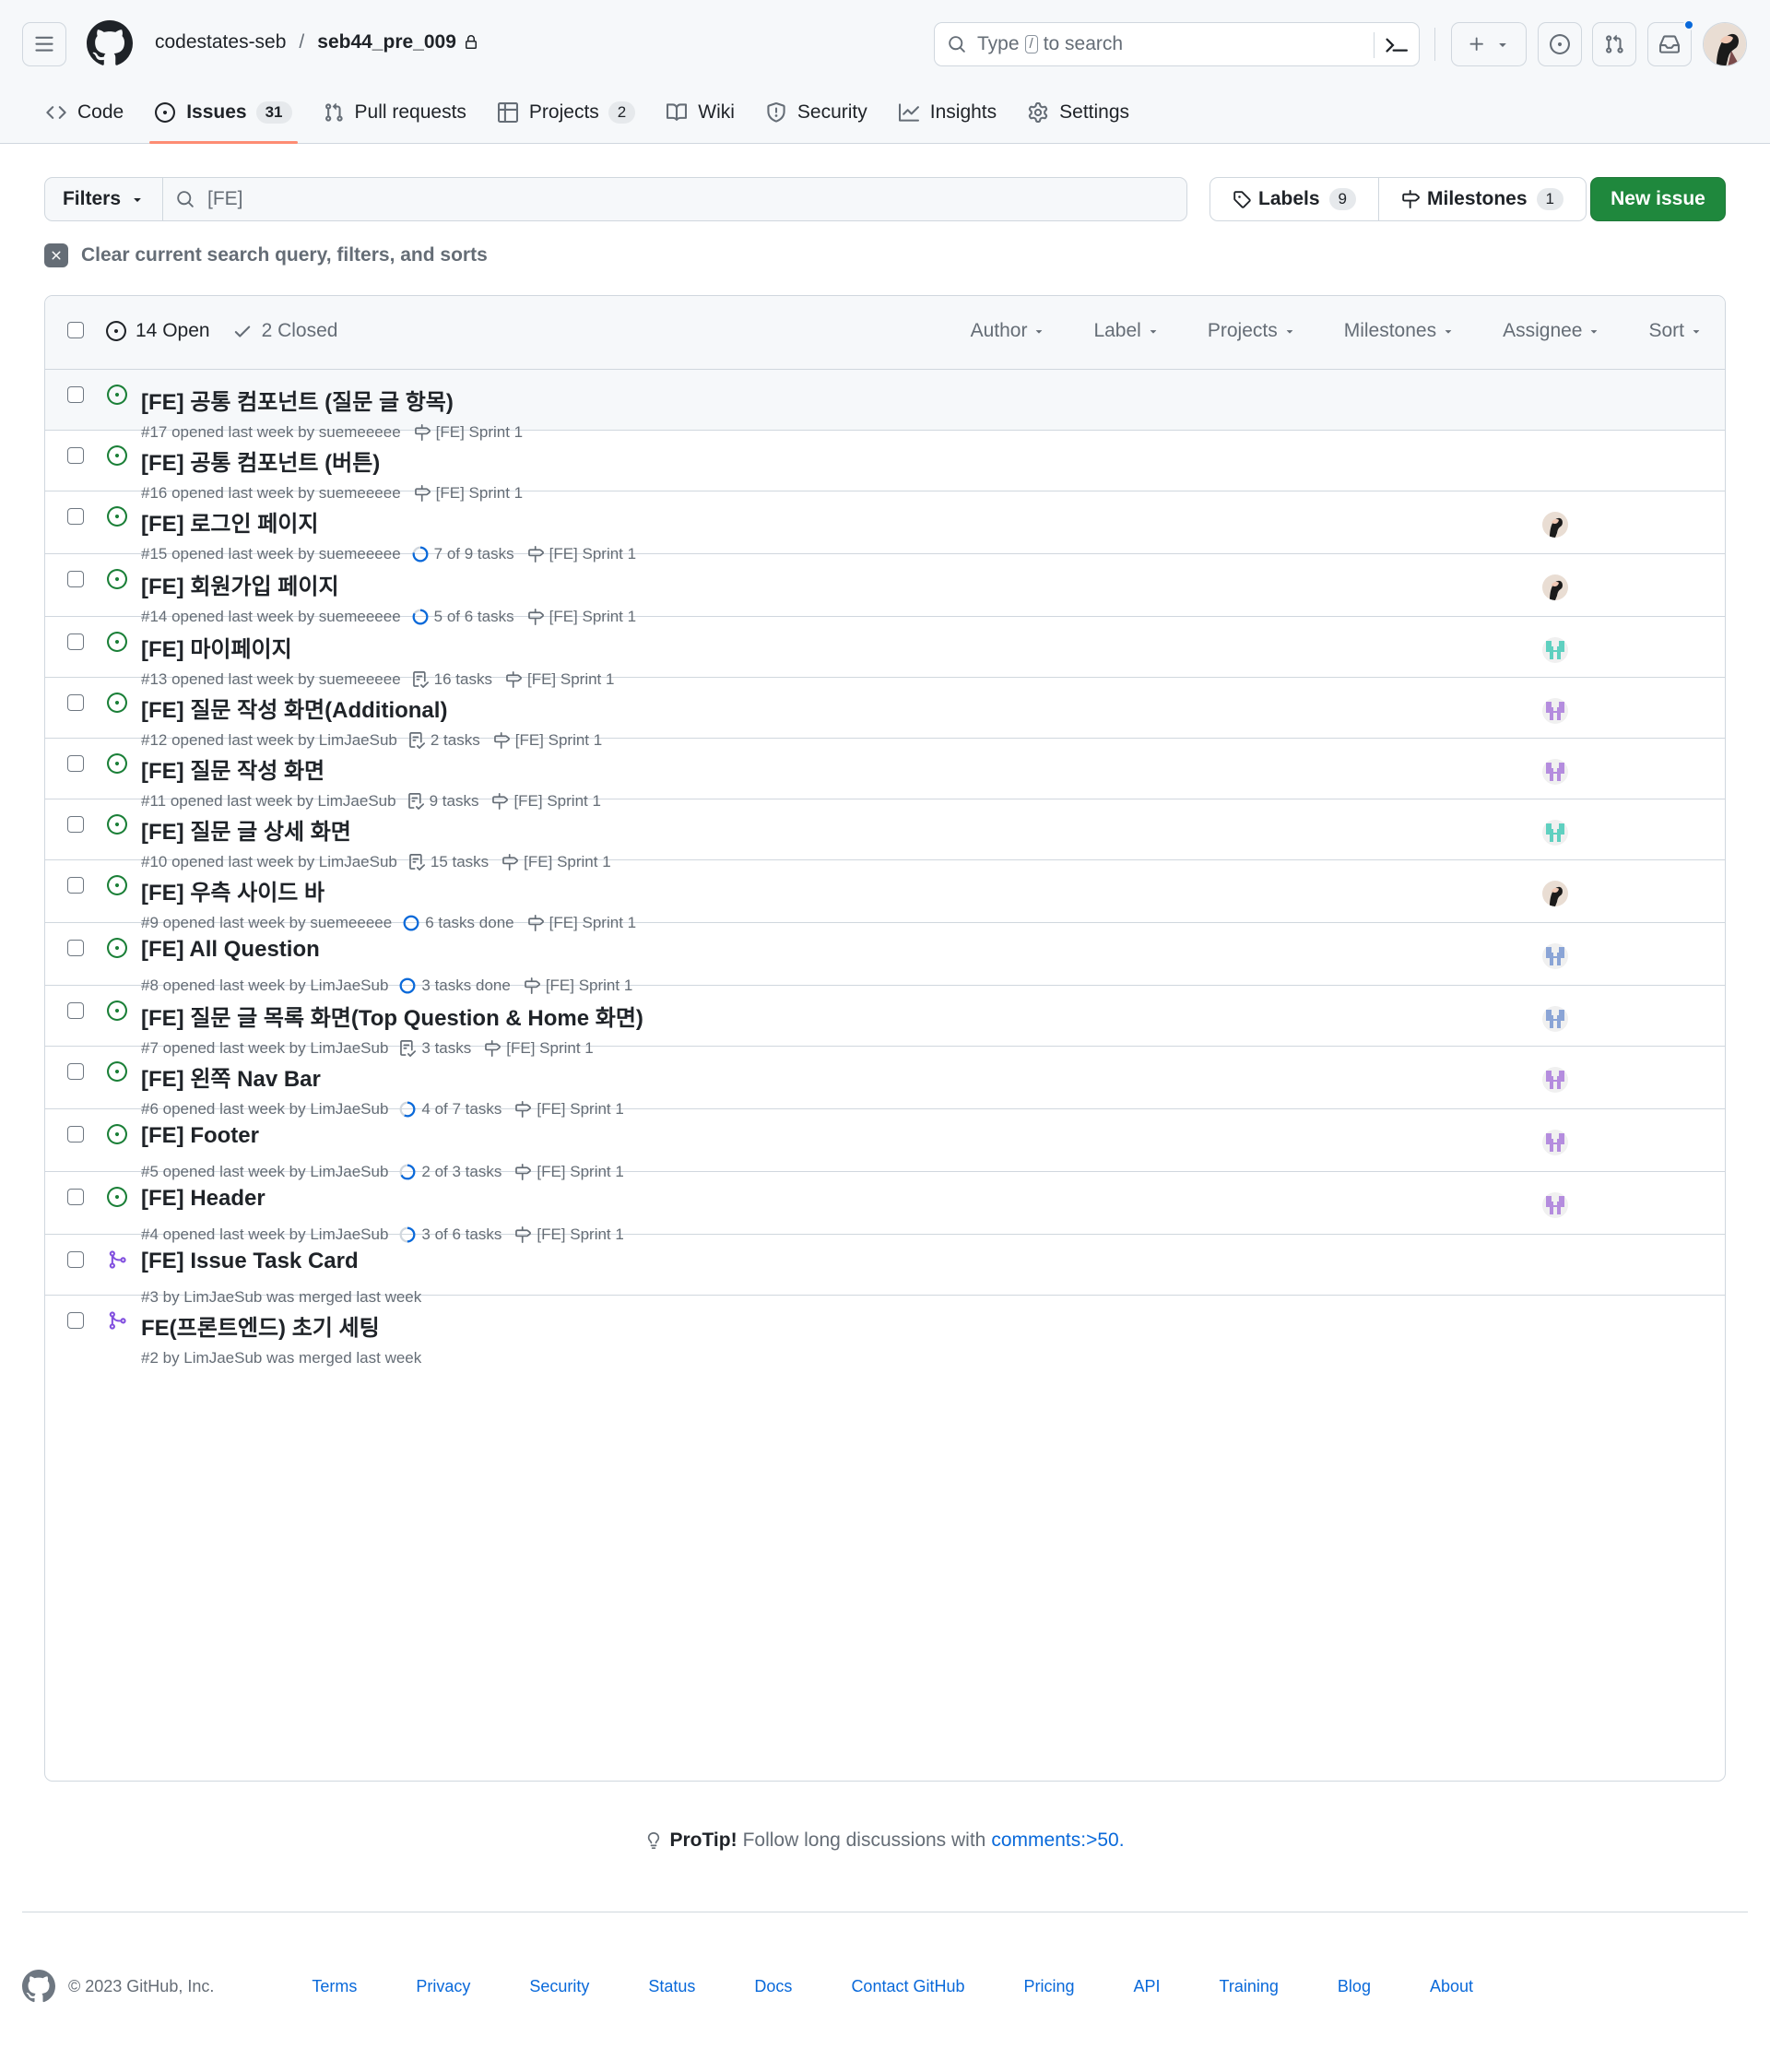  I want to click on tab-pull-requests: Pull requests, so click(395, 112).